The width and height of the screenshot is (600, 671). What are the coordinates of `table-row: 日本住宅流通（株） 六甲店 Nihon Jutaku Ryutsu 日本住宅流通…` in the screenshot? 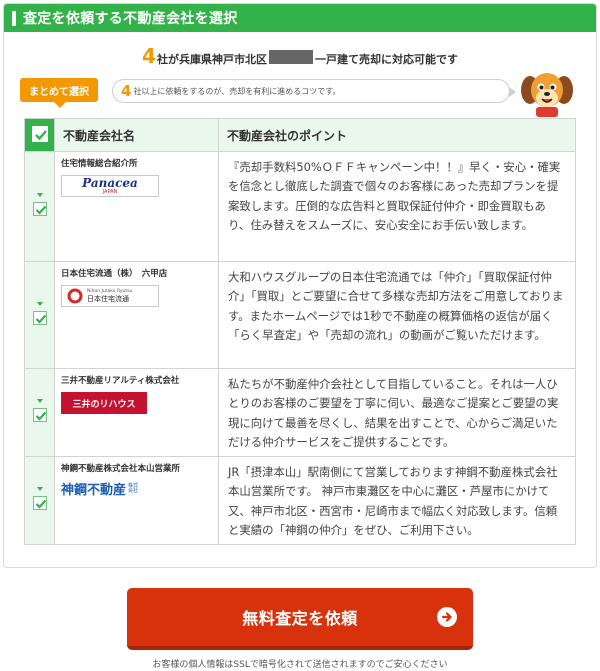 It's located at (300, 315).